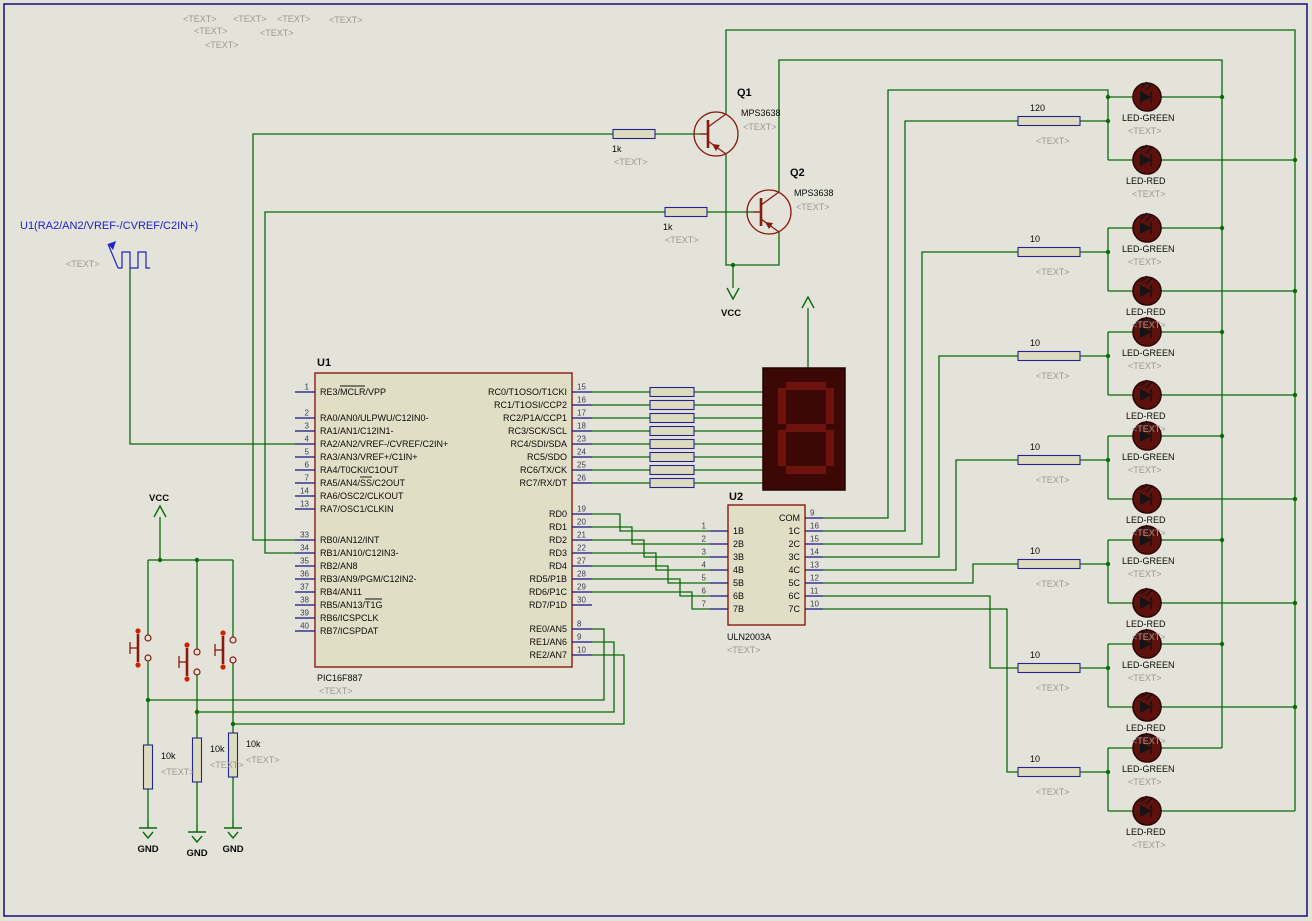 The width and height of the screenshot is (1312, 921). Describe the element at coordinates (307, 478) in the screenshot. I see `u1-pin-number: 7` at that location.